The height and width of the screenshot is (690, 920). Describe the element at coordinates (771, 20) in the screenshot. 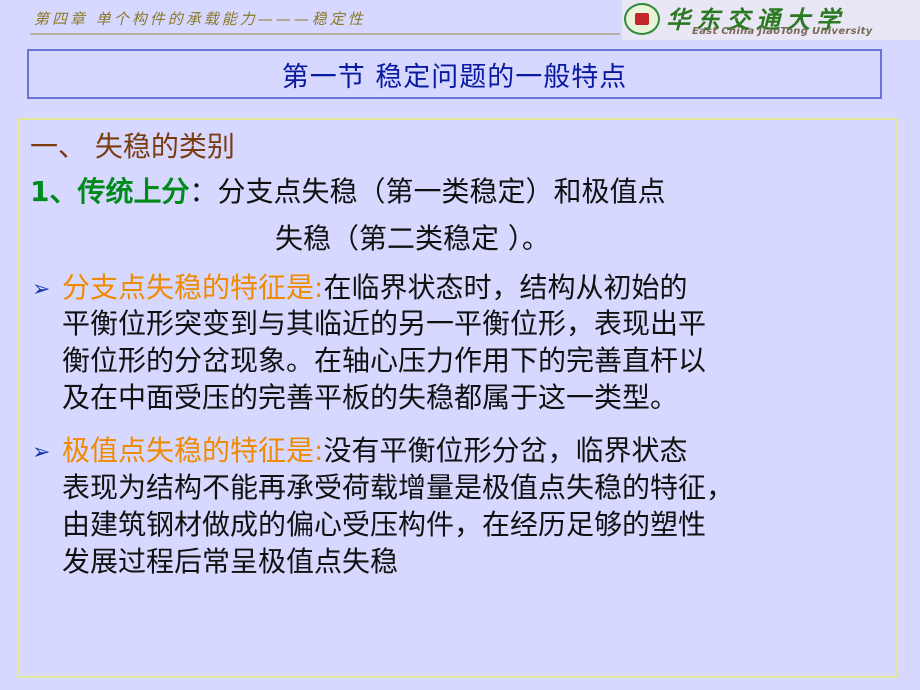

I see `university-logo: 华东交通大学 East China JiaoTong University` at that location.